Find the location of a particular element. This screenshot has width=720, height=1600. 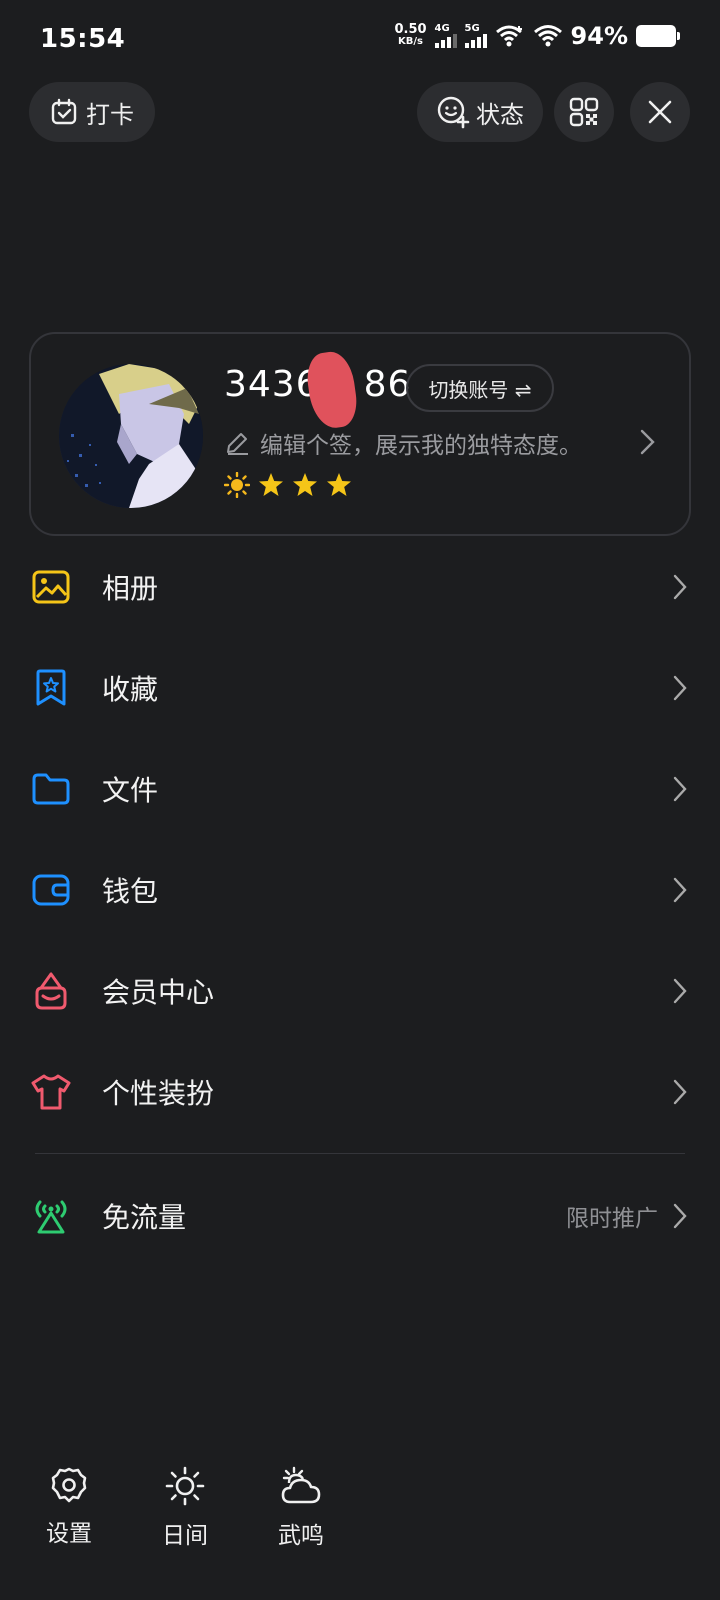

status-bar: 15:54 0.50 KB/s 4G 5G 94% is located at coordinates (360, 40).